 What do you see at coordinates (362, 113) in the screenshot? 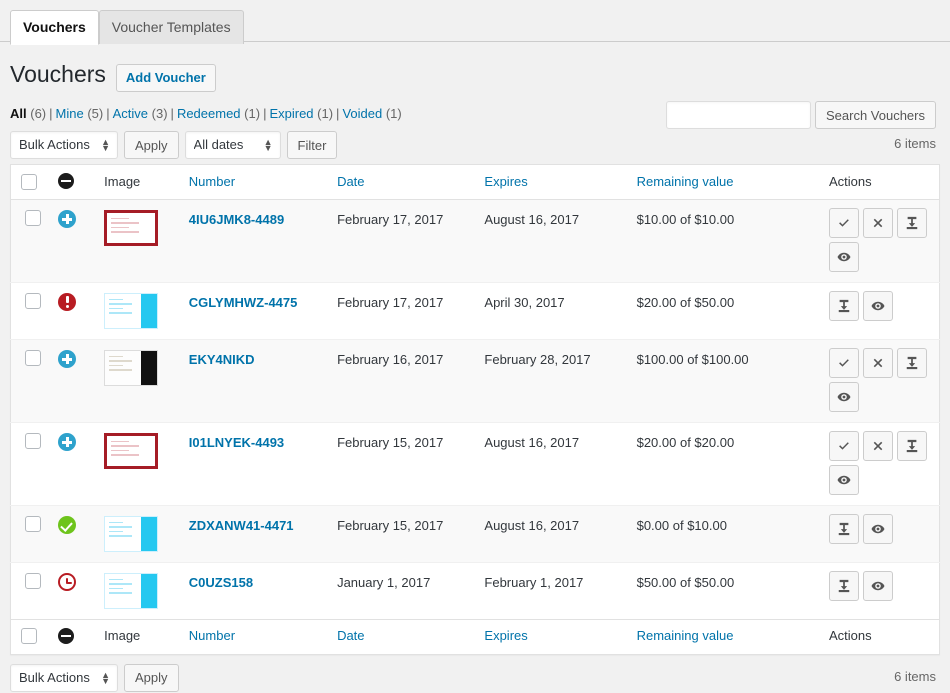
I see `filter-link-voided: Voided` at bounding box center [362, 113].